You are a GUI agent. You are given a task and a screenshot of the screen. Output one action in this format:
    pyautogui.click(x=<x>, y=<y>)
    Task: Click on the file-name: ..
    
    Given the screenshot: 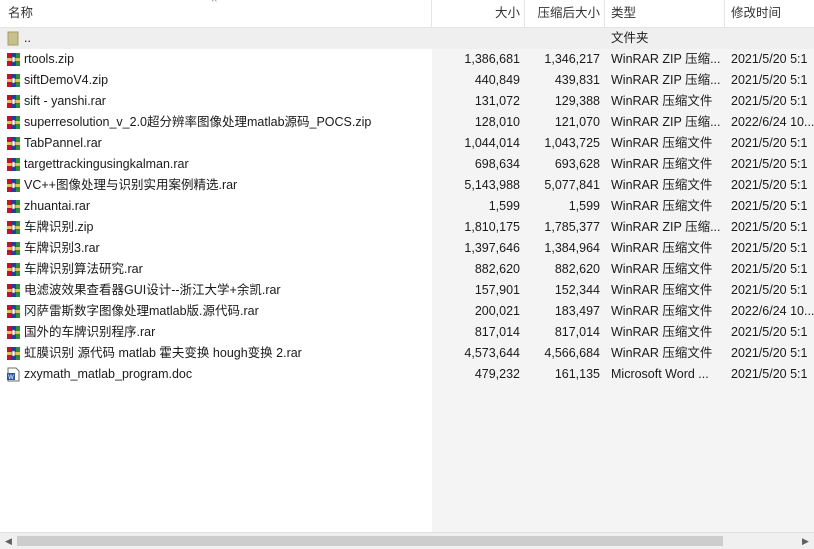 What is the action you would take?
    pyautogui.click(x=27, y=38)
    